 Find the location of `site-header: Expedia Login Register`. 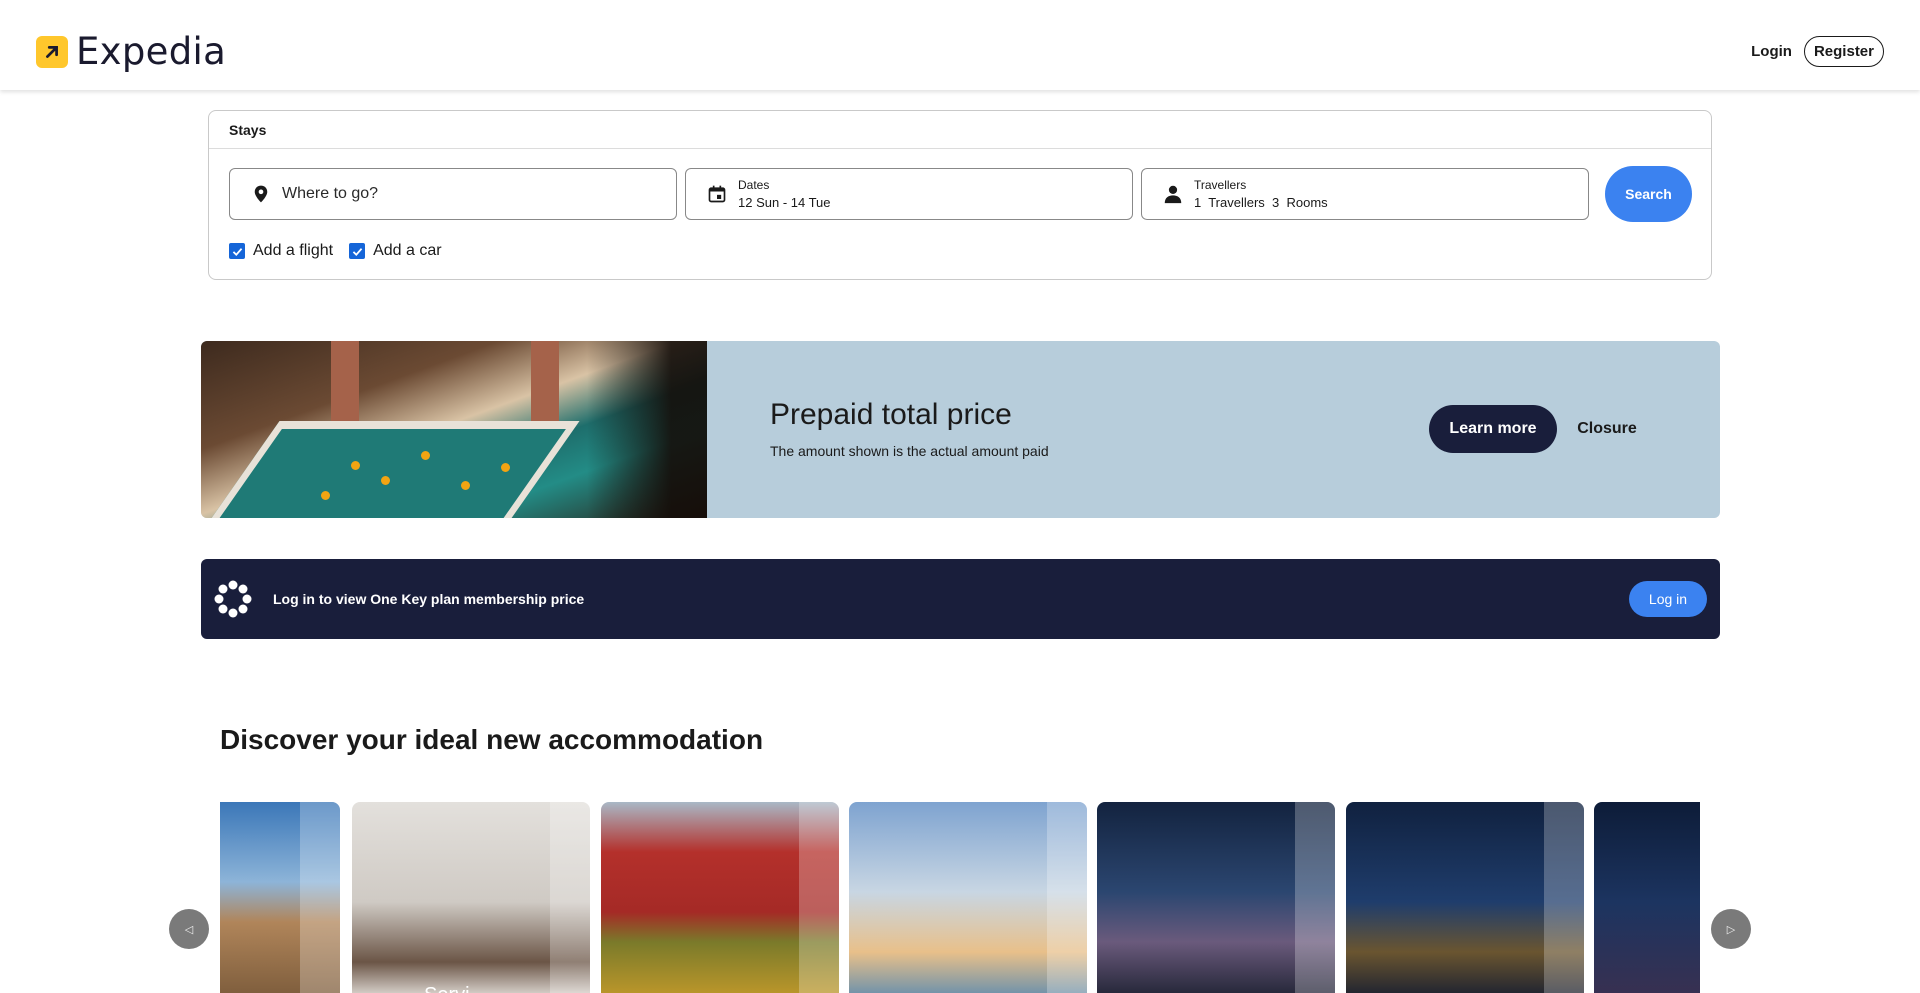

site-header: Expedia Login Register is located at coordinates (960, 45).